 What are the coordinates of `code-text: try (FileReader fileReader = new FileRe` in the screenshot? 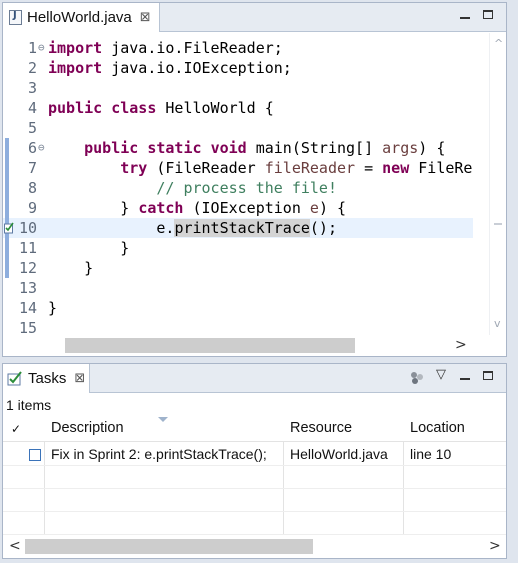 It's located at (296, 168).